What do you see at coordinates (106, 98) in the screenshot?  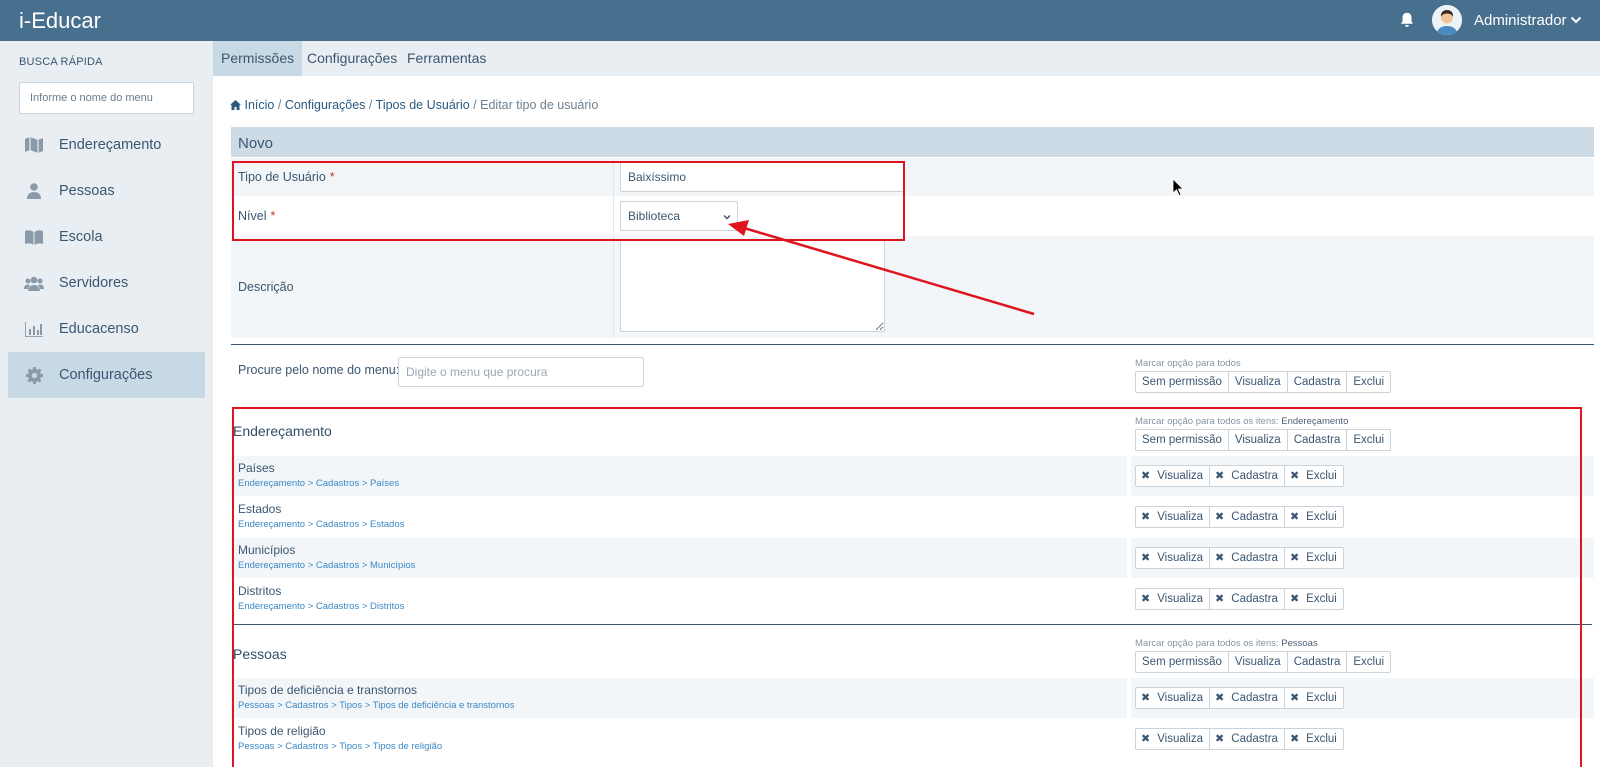 I see `quick-search-input` at bounding box center [106, 98].